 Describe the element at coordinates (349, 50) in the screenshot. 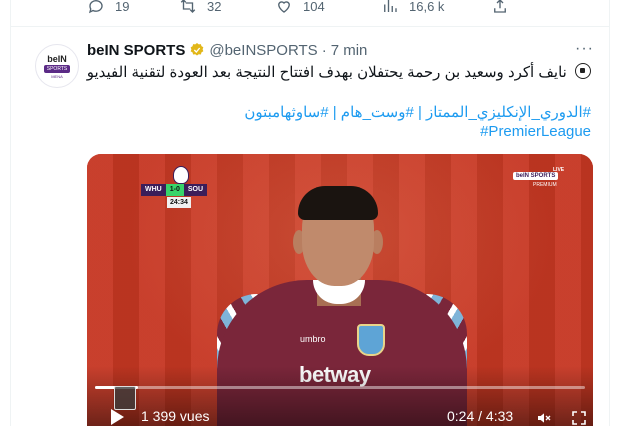

I see `tweet-time: 7 min` at that location.